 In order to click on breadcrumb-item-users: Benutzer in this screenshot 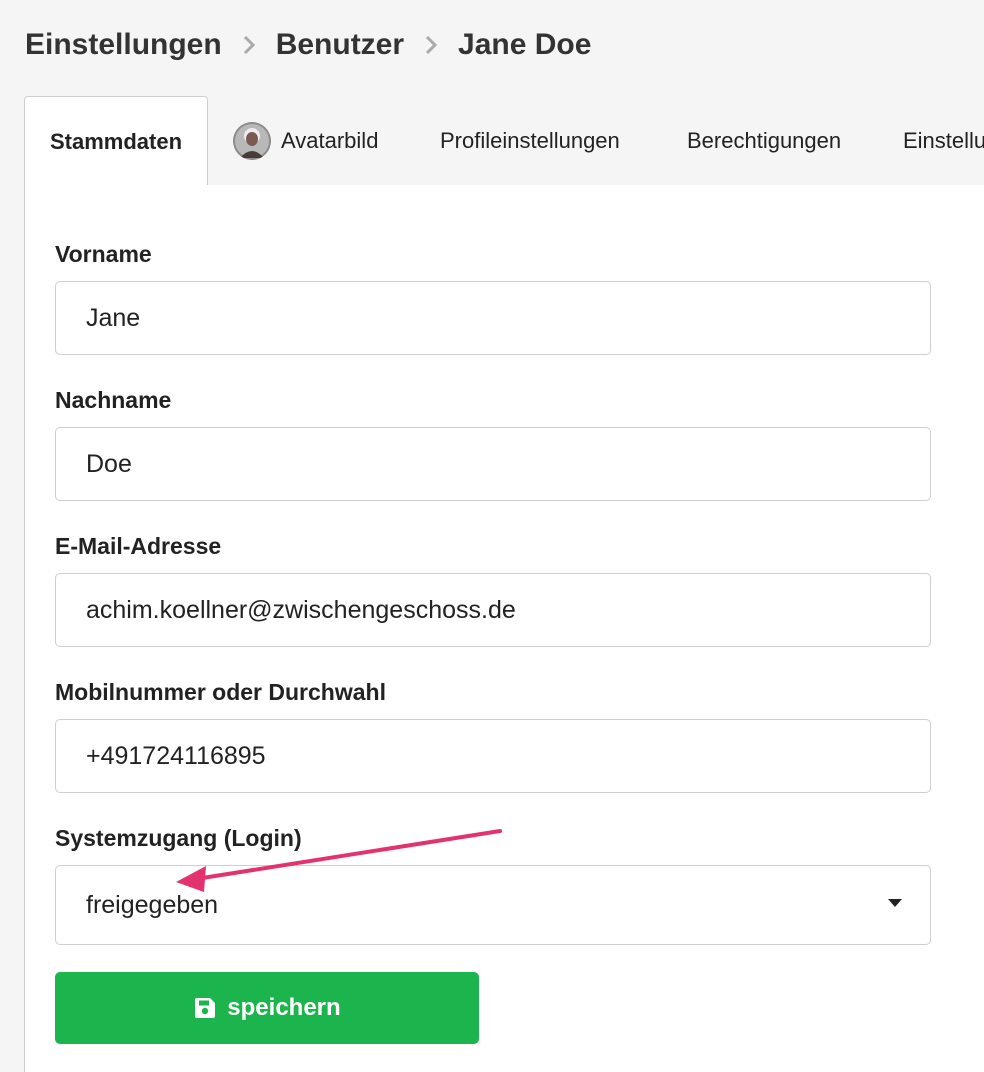, I will do `click(340, 45)`.